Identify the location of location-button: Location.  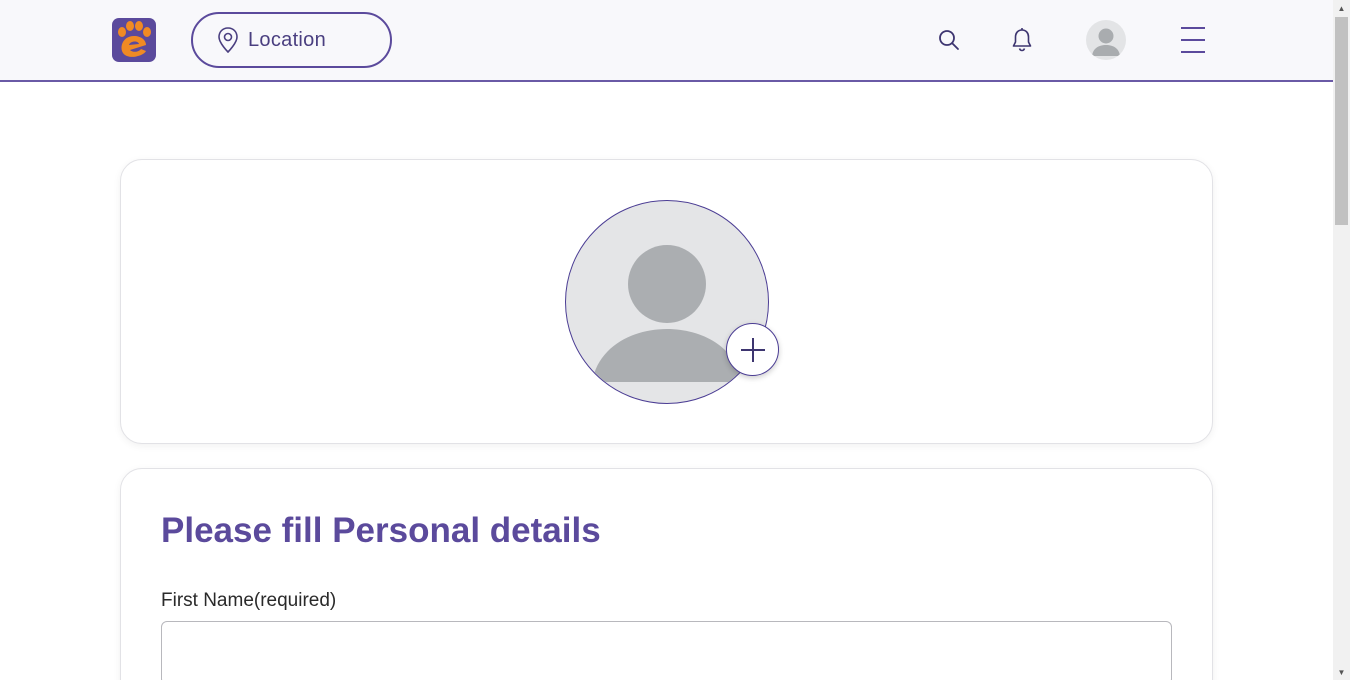
(291, 40).